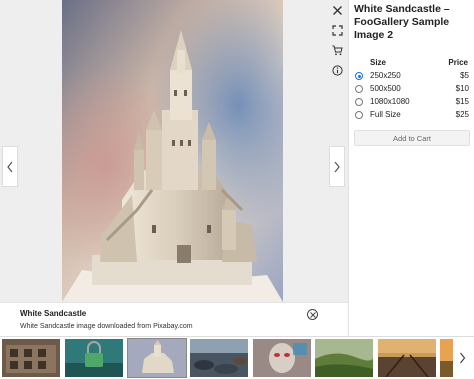 The height and width of the screenshot is (379, 474). I want to click on ruined-building-thumbnail, so click(31, 358).